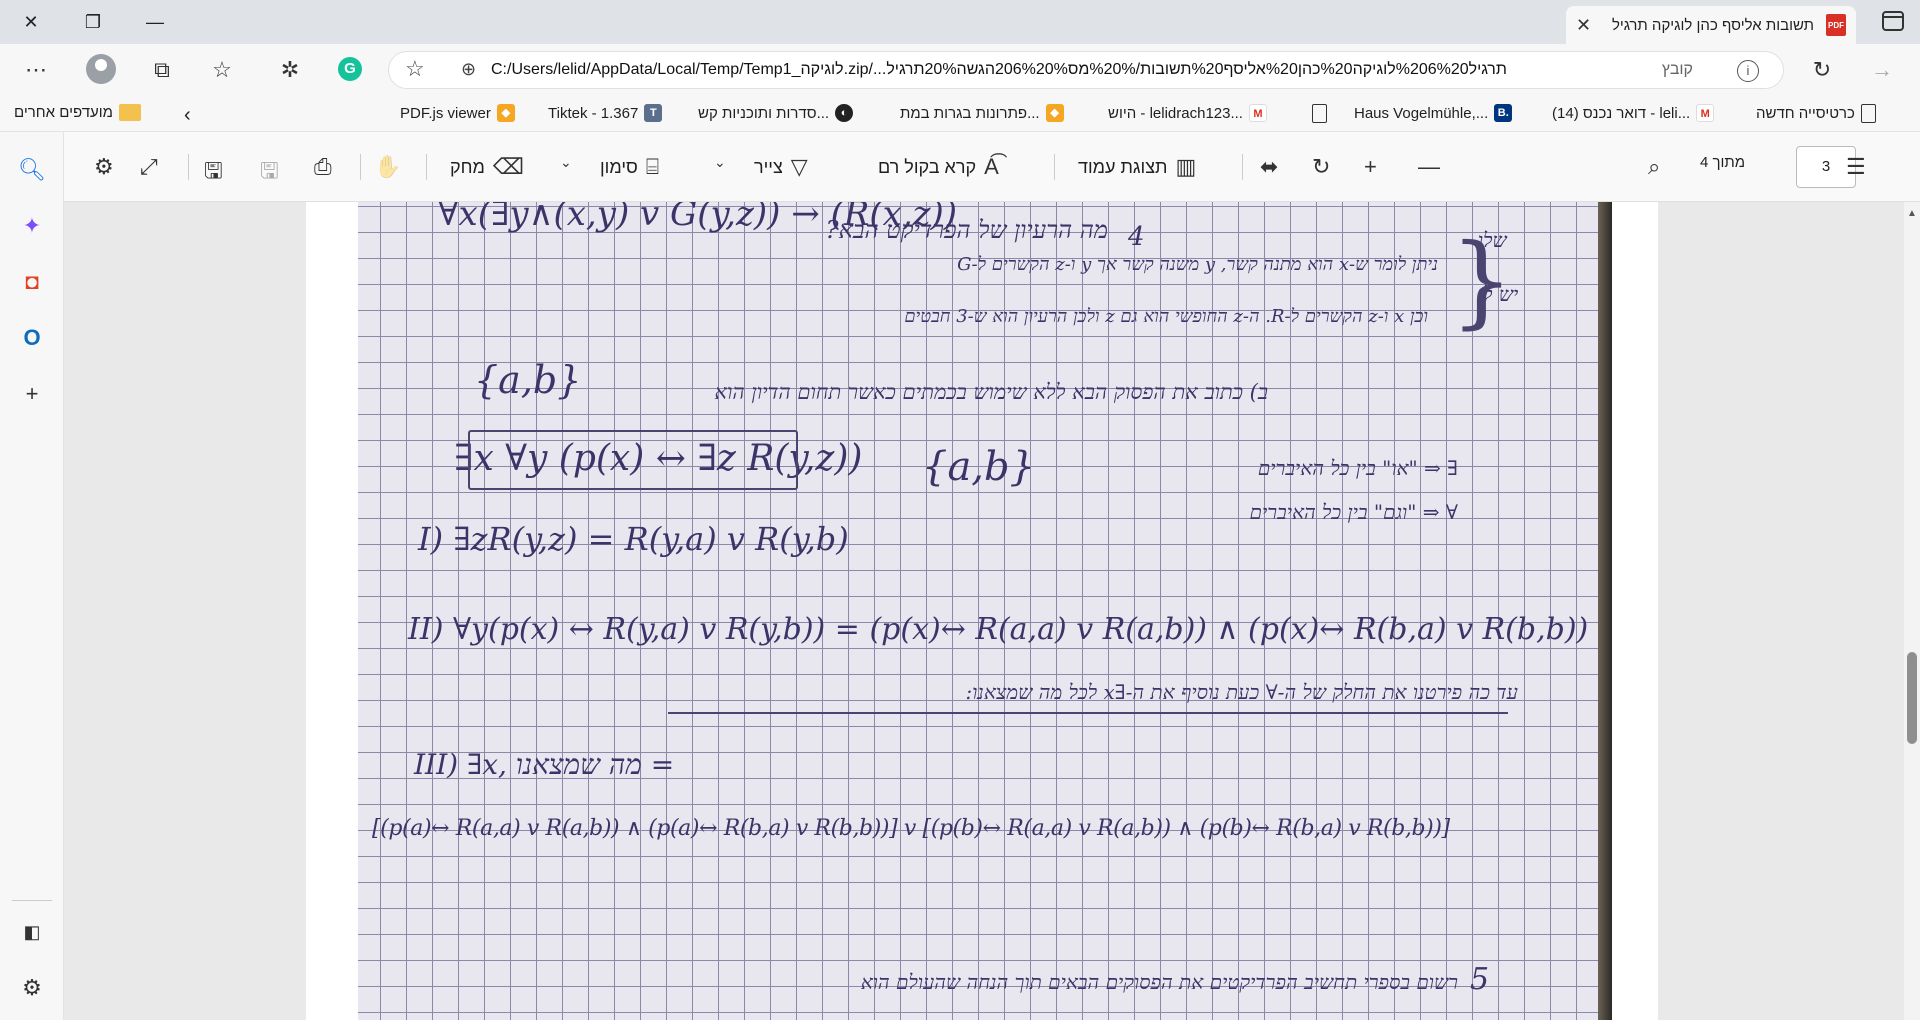 The image size is (1920, 1020). Describe the element at coordinates (149, 167) in the screenshot. I see `fullscreen-icon: ⤢` at that location.